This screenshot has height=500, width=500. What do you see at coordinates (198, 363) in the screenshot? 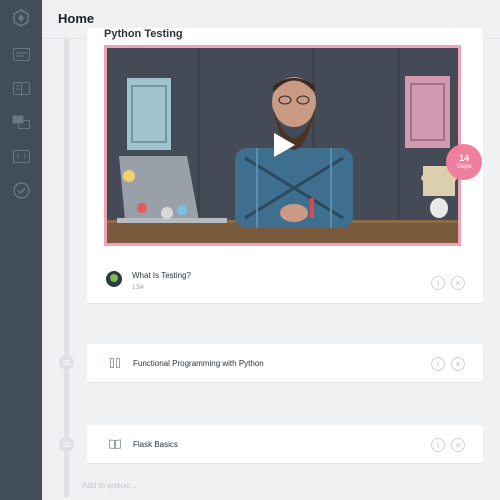
I see `queue-item-label: Functional Programming with Python` at bounding box center [198, 363].